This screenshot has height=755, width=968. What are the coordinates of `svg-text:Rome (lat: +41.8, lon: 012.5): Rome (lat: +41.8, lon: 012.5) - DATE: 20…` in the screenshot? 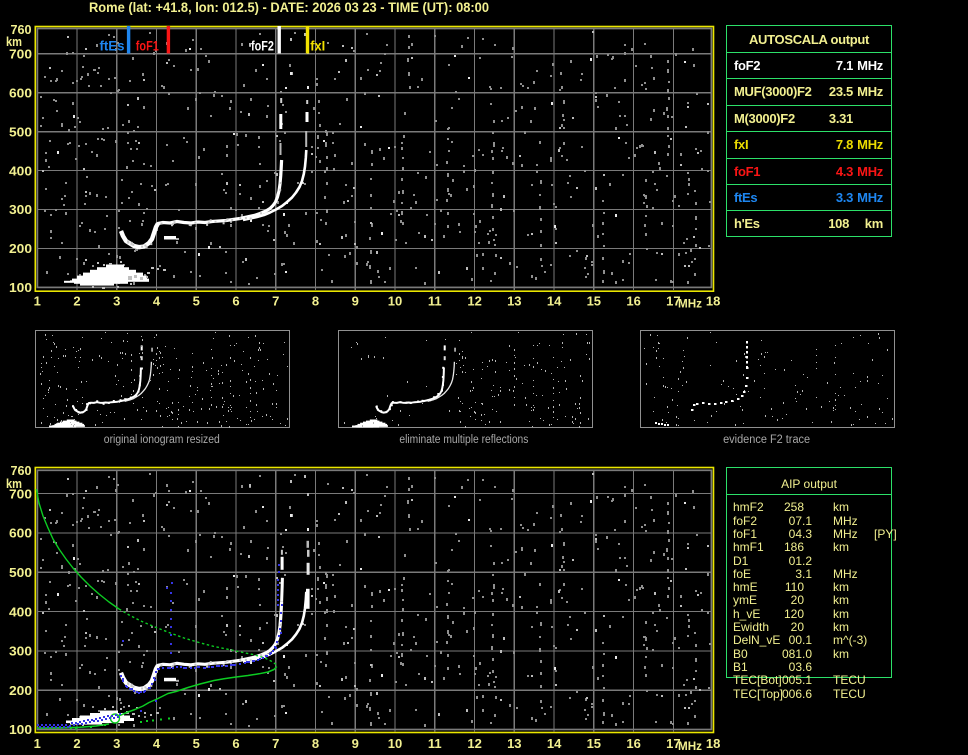 It's located at (289, 7).